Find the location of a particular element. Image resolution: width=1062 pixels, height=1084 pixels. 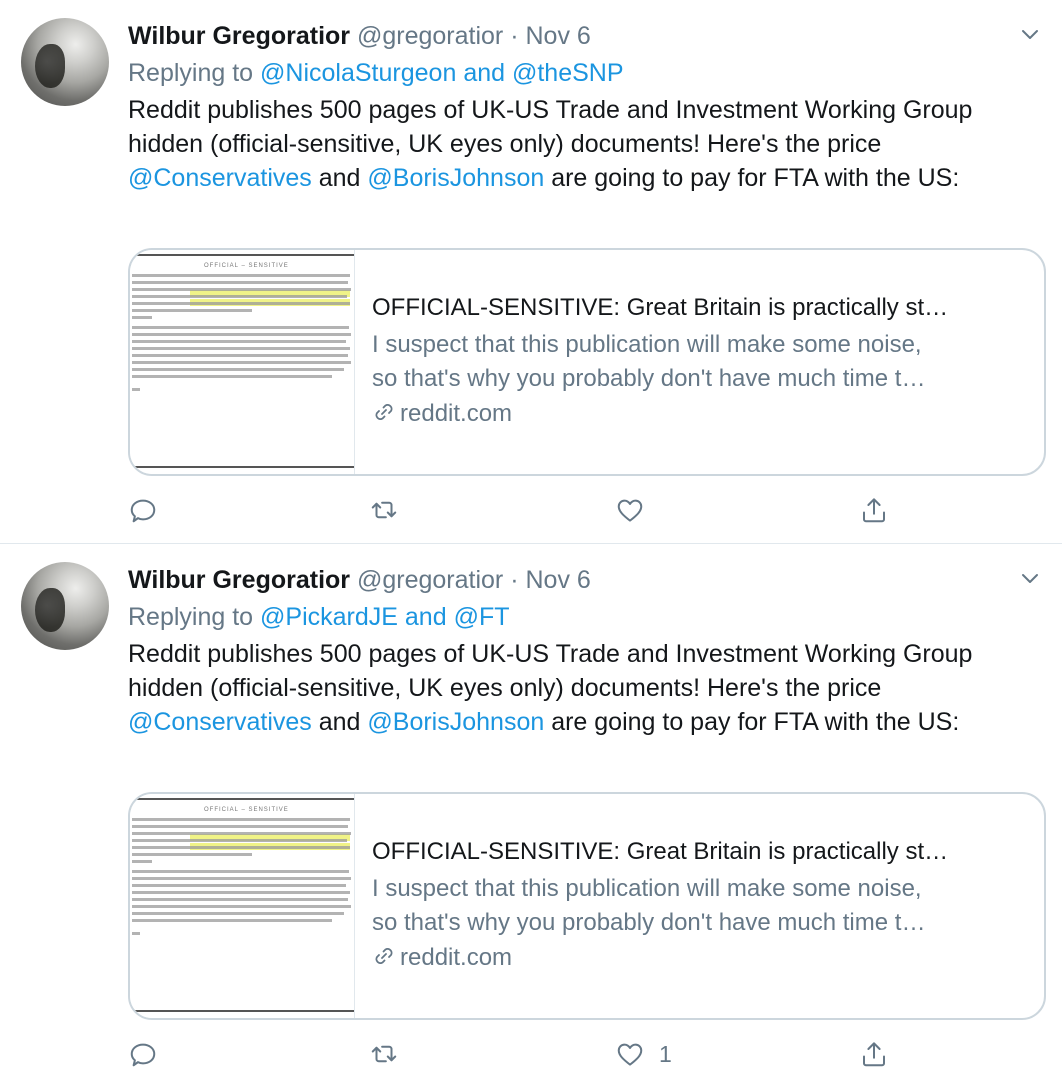

like-count: 1 is located at coordinates (665, 1053).